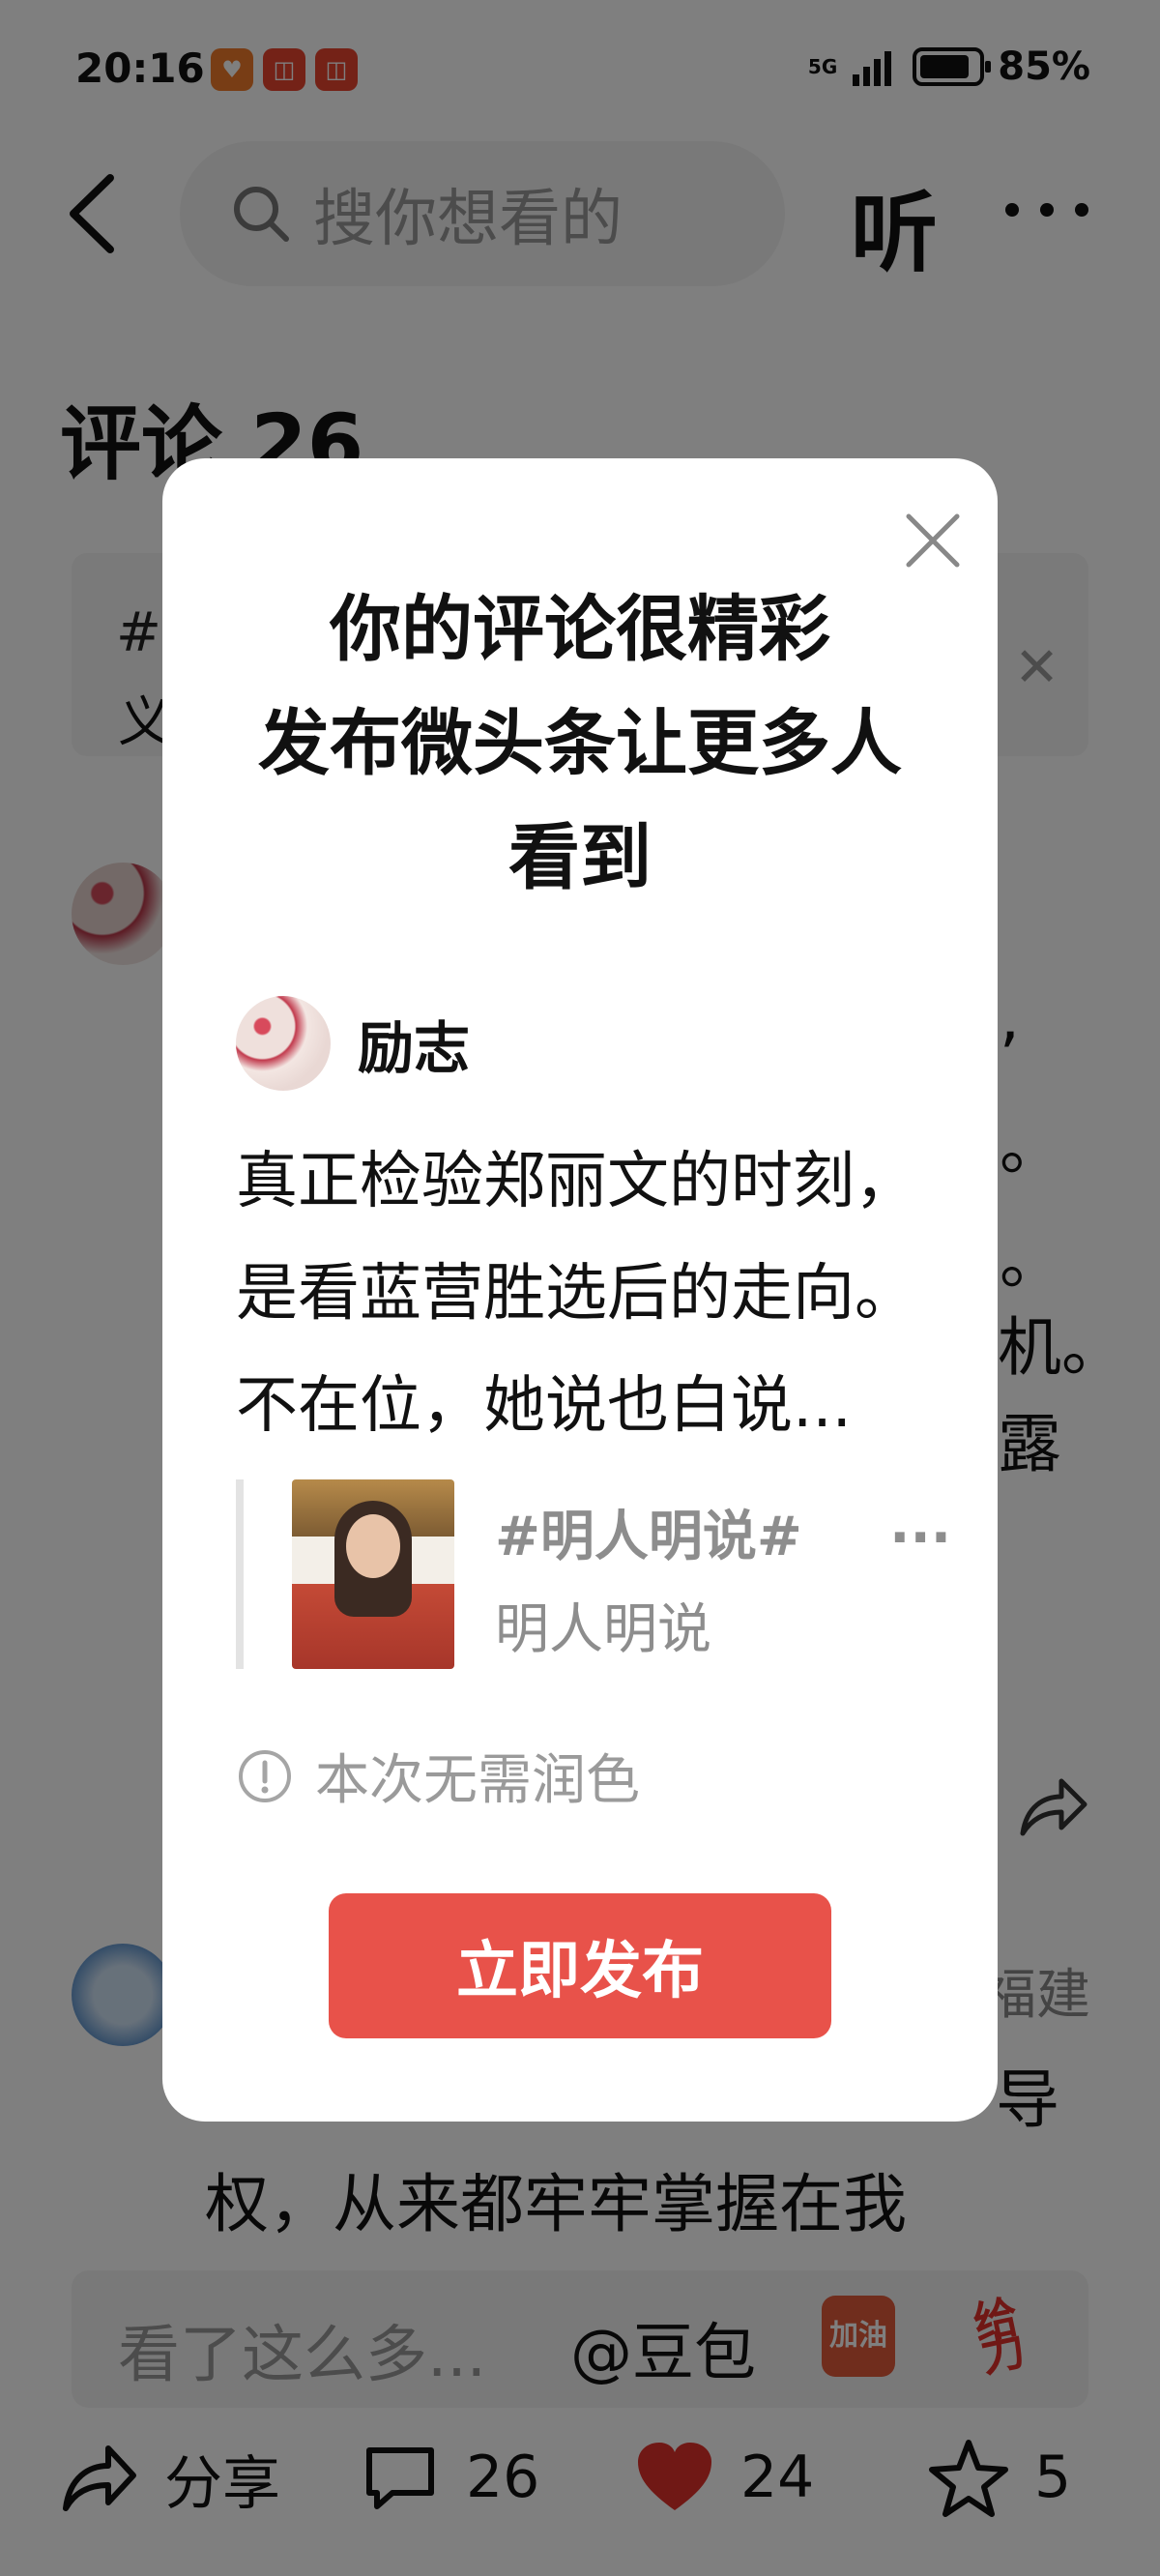  Describe the element at coordinates (353, 1043) in the screenshot. I see `author-row: 励志` at that location.